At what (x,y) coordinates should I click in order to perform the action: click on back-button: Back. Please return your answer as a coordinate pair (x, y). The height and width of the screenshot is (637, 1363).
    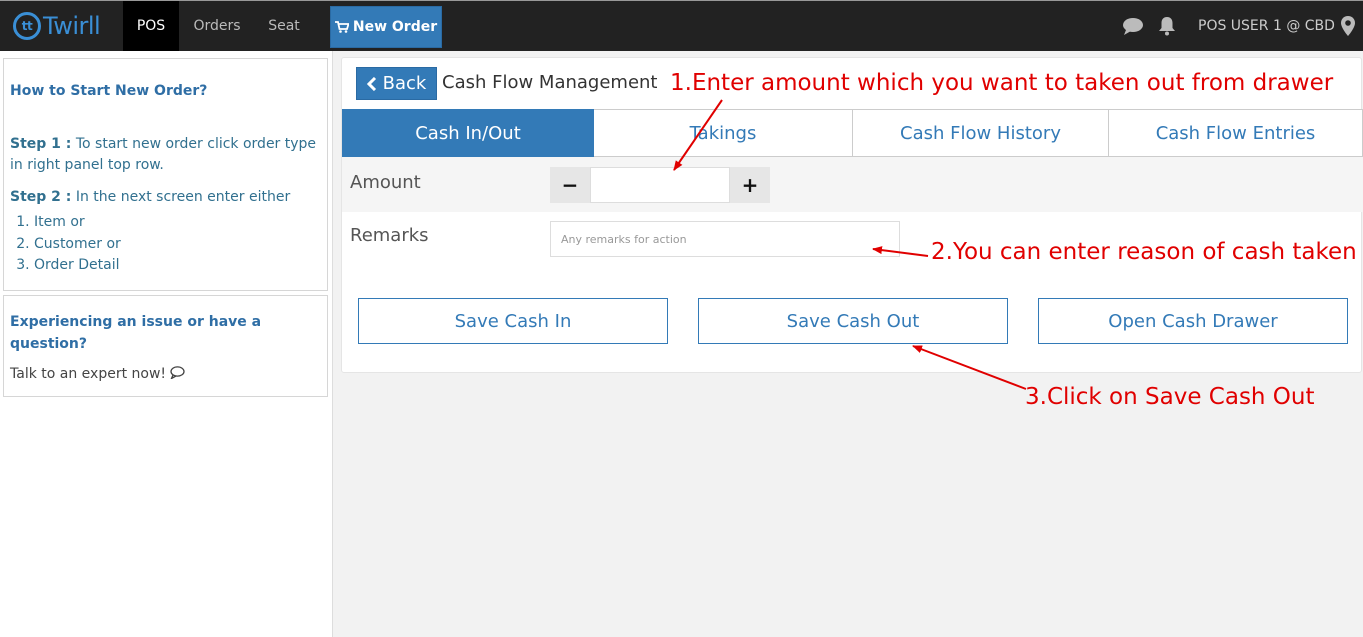
    Looking at the image, I should click on (396, 83).